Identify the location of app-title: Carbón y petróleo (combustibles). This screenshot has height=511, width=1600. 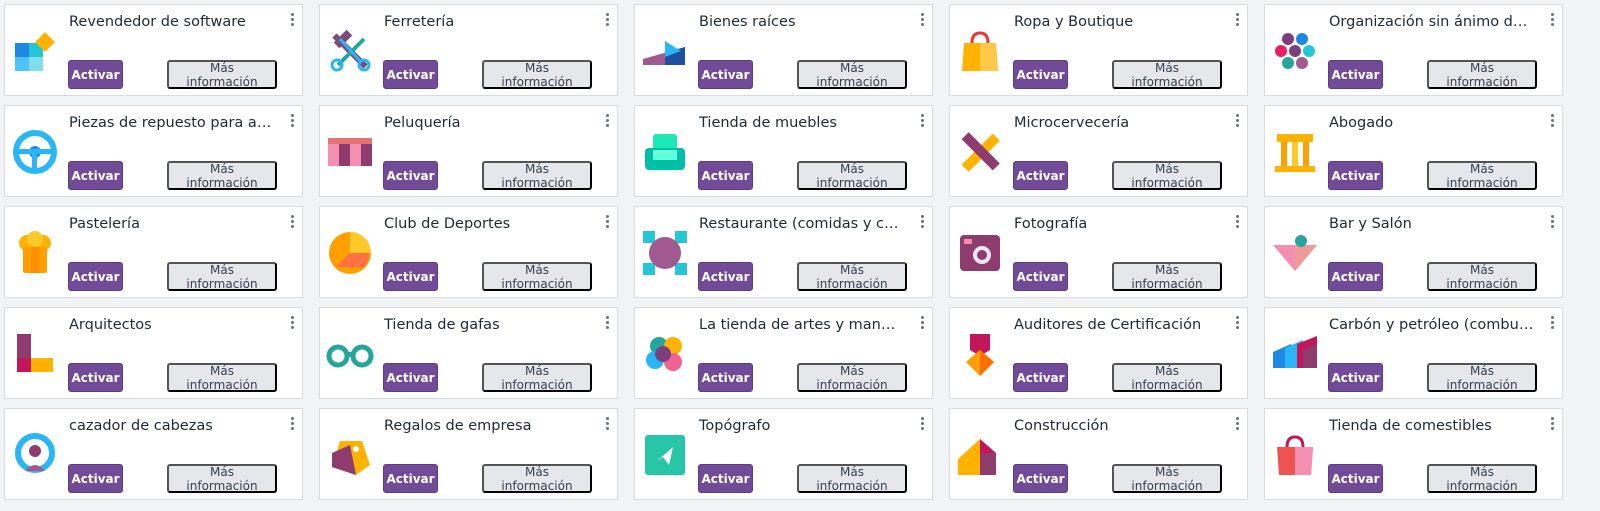
(1431, 325).